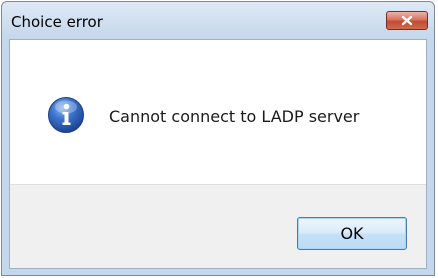 Image resolution: width=438 pixels, height=278 pixels. Describe the element at coordinates (66, 115) in the screenshot. I see `info-icon` at that location.